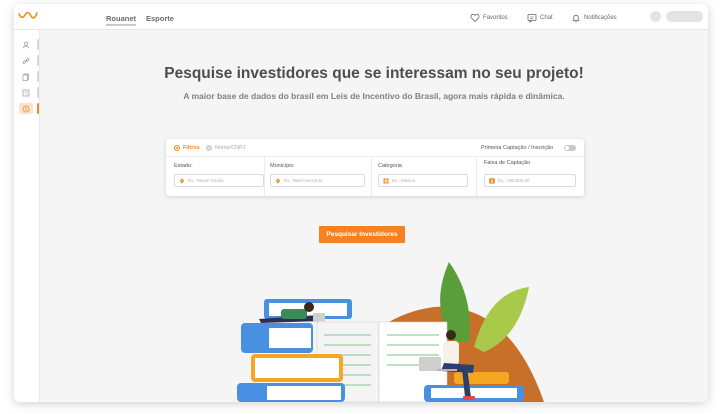  What do you see at coordinates (517, 148) in the screenshot?
I see `first-capture-label: Primeira Captação / Inscrição` at bounding box center [517, 148].